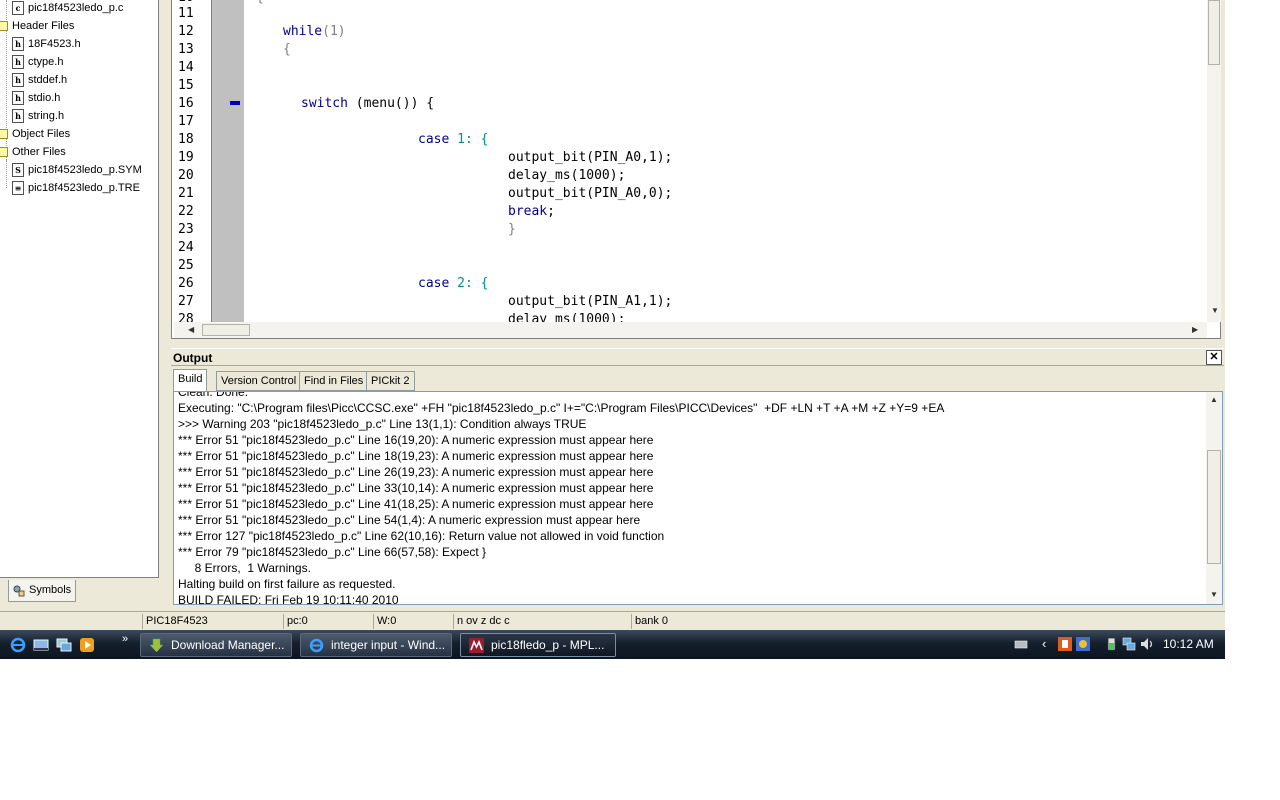  I want to click on tree-item-header-file: h string.h, so click(38, 116).